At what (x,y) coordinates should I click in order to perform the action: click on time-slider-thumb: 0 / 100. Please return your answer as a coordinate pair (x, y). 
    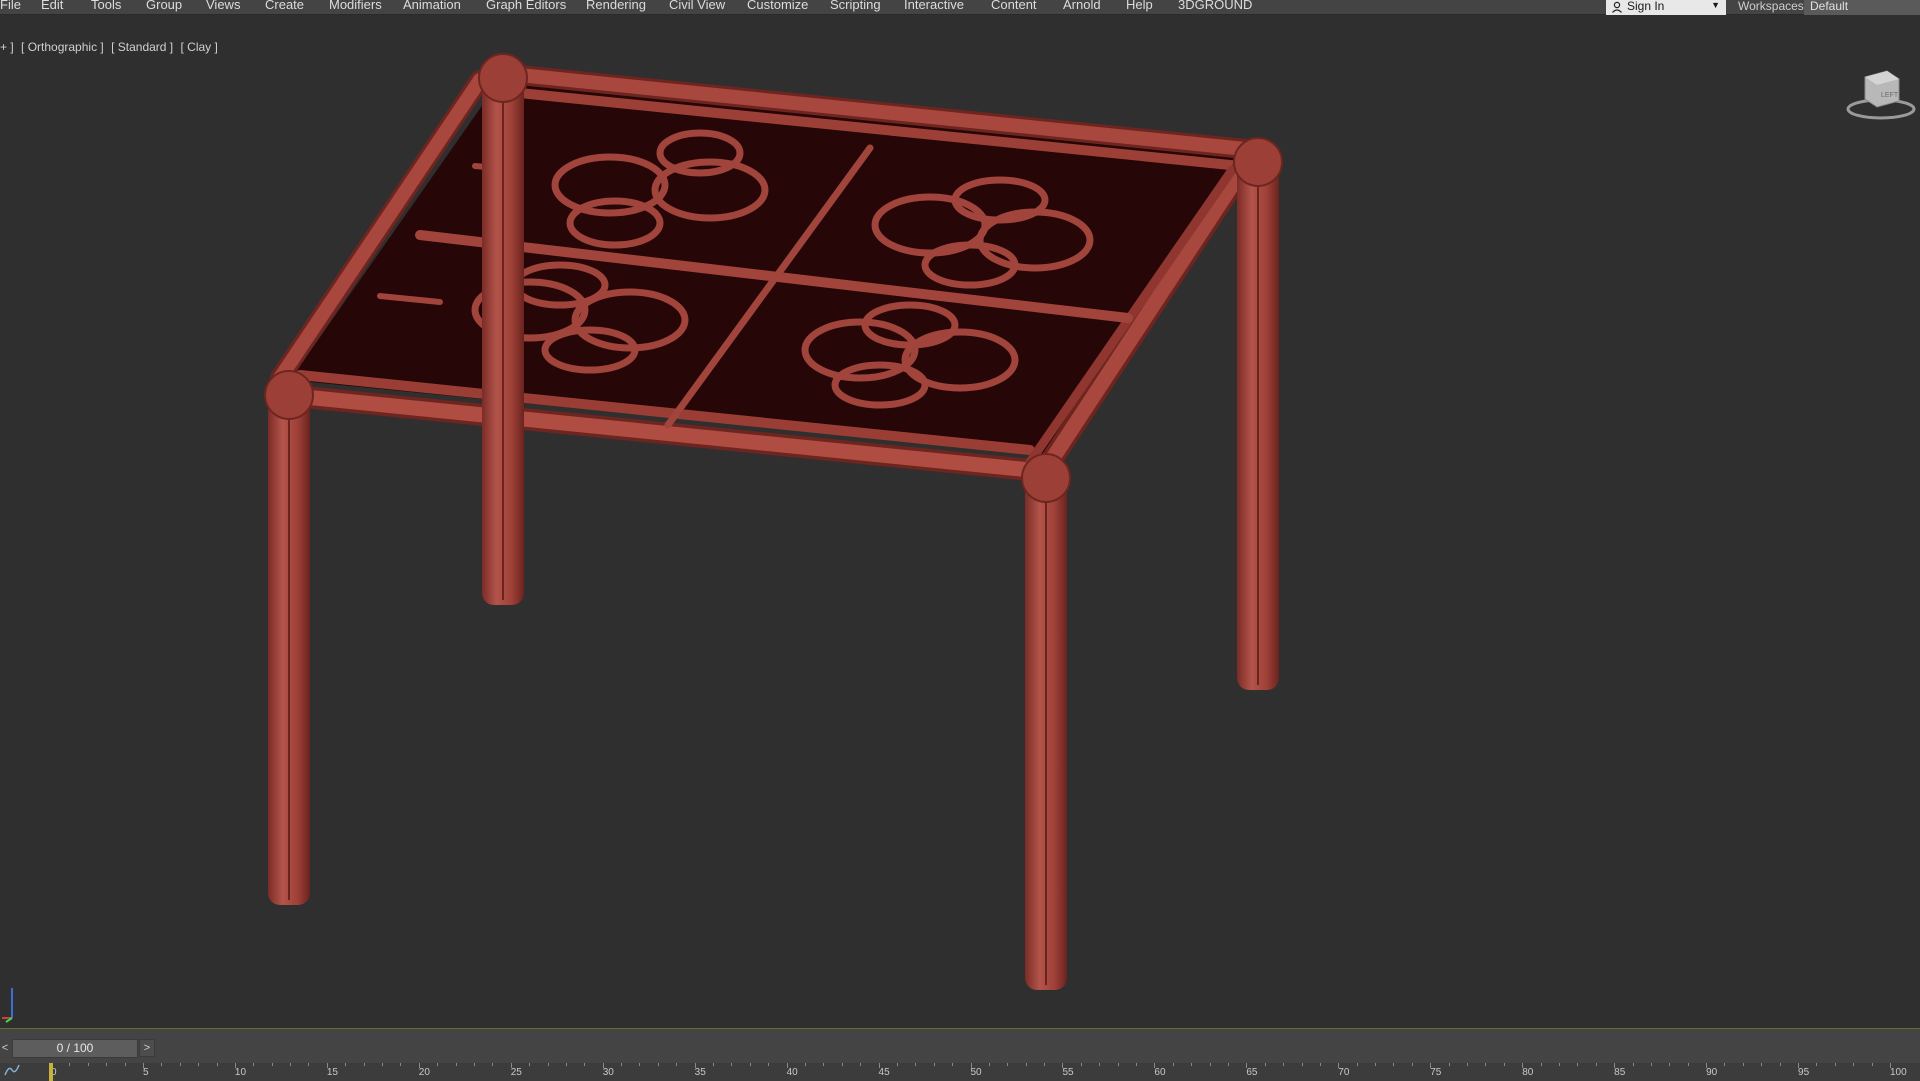
    Looking at the image, I should click on (75, 1048).